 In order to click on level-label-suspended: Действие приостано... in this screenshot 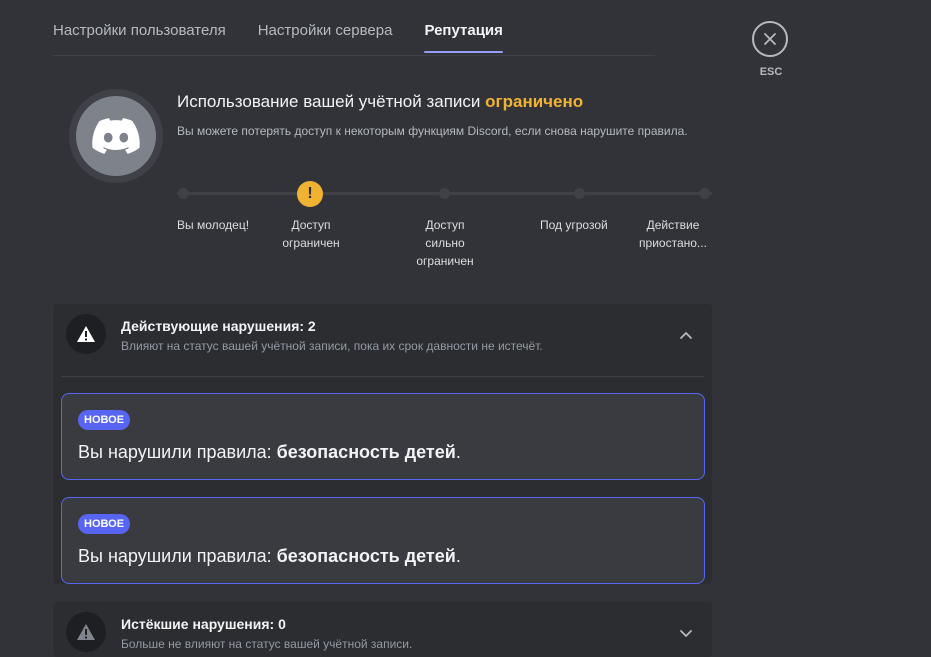, I will do `click(673, 234)`.